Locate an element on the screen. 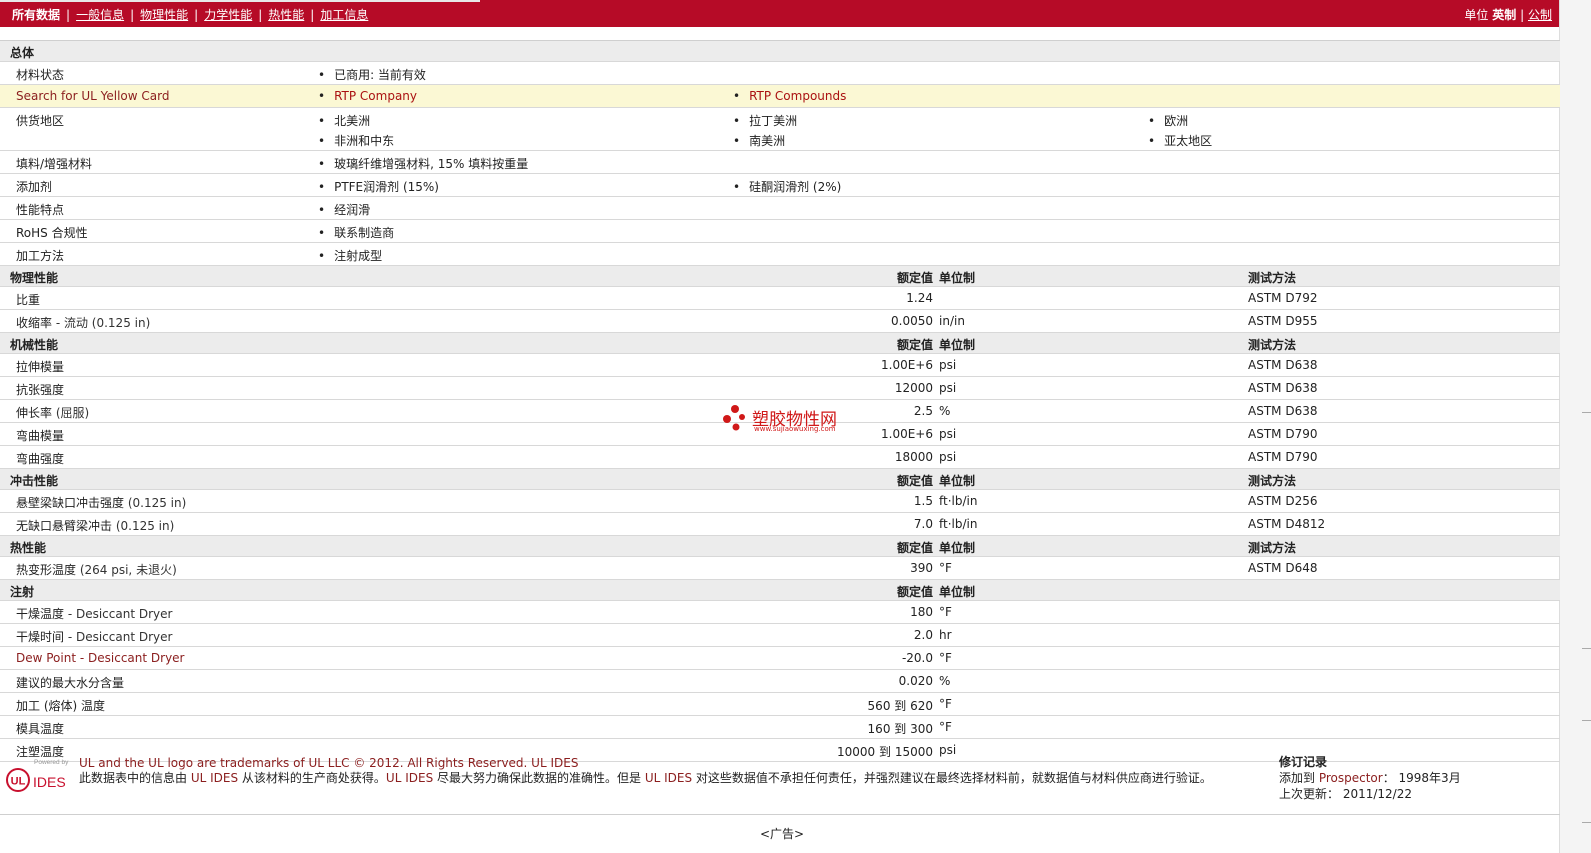 Image resolution: width=1591 pixels, height=853 pixels. property-name: 抗张强度 is located at coordinates (40, 390).